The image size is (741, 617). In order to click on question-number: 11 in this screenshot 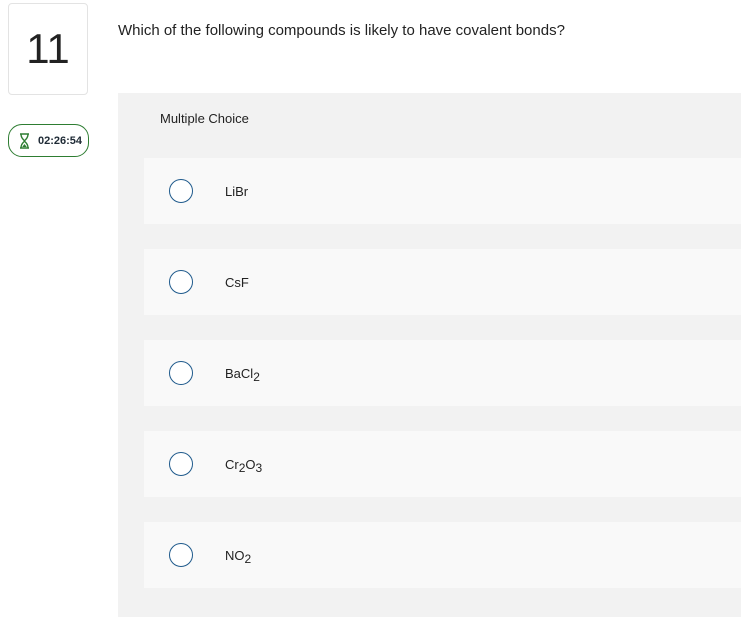, I will do `click(48, 48)`.